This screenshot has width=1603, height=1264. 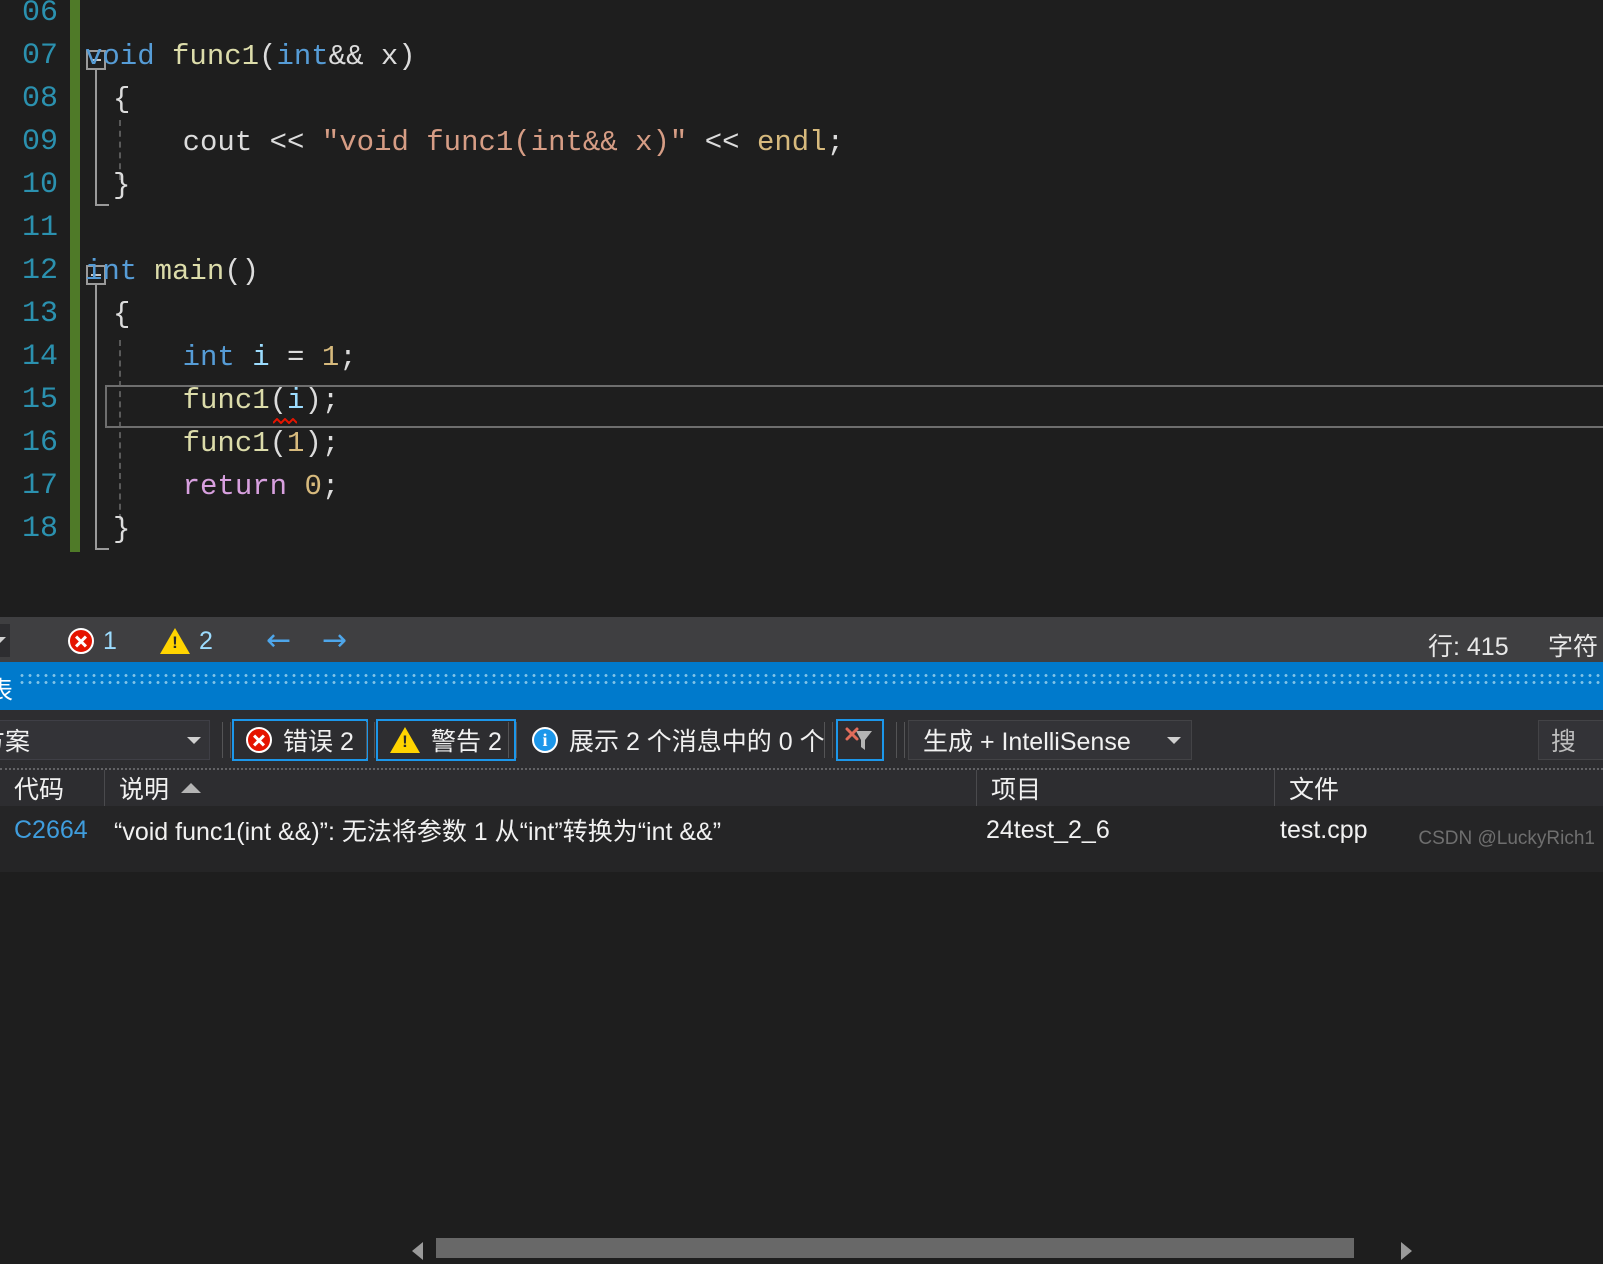 What do you see at coordinates (1468, 647) in the screenshot?
I see `caret-line-indicator: 行: 415` at bounding box center [1468, 647].